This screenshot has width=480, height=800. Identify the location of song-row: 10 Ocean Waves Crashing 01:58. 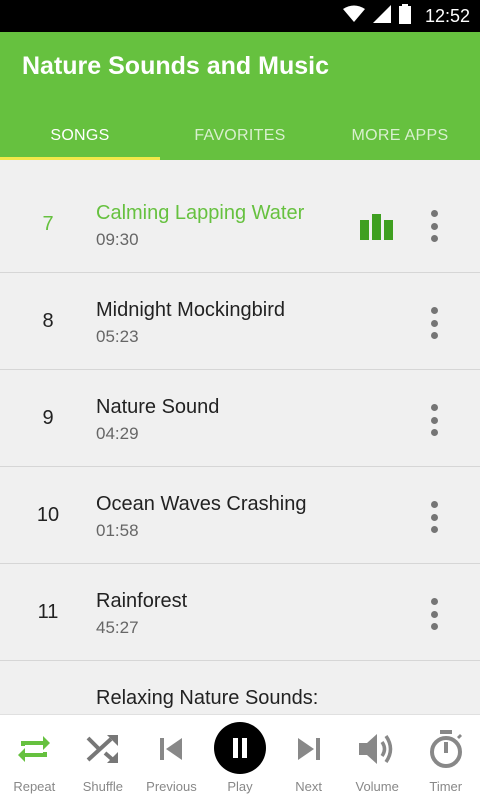
(240, 515).